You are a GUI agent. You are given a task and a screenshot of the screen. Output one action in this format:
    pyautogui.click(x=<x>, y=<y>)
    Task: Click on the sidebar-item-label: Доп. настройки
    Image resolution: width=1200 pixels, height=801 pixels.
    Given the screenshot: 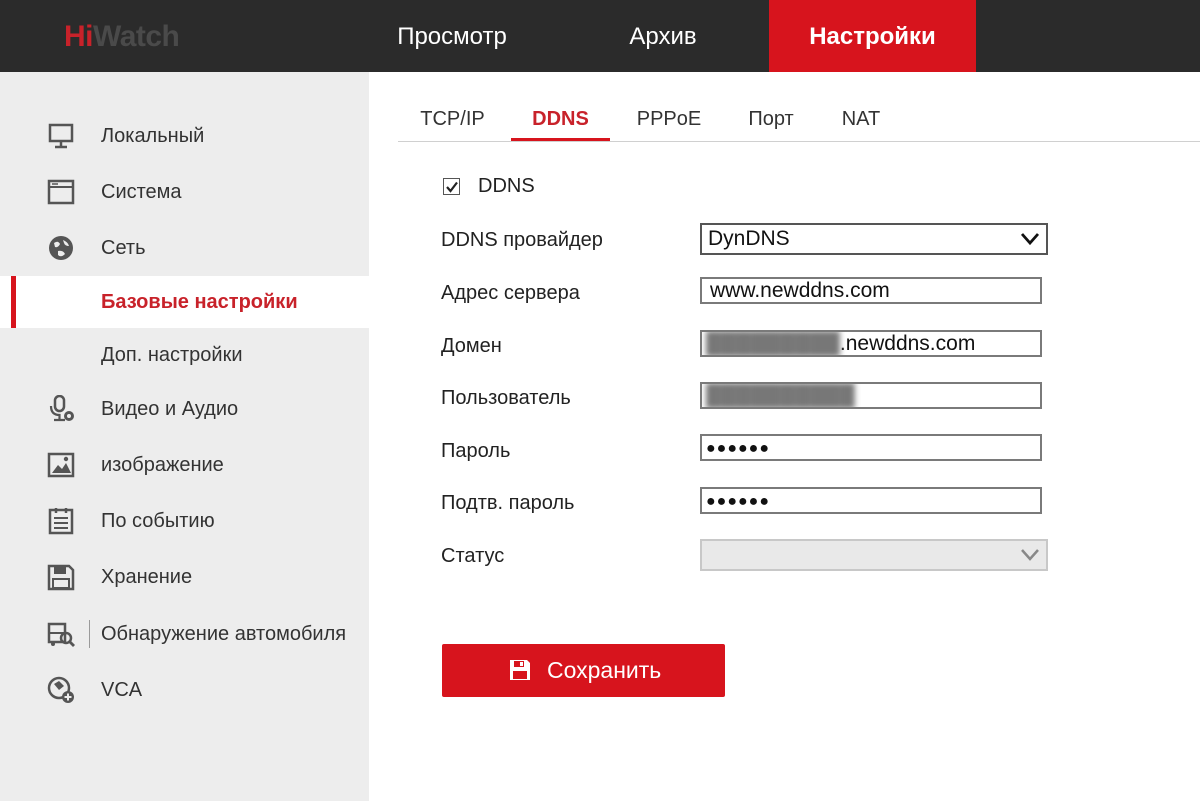 What is the action you would take?
    pyautogui.click(x=172, y=355)
    